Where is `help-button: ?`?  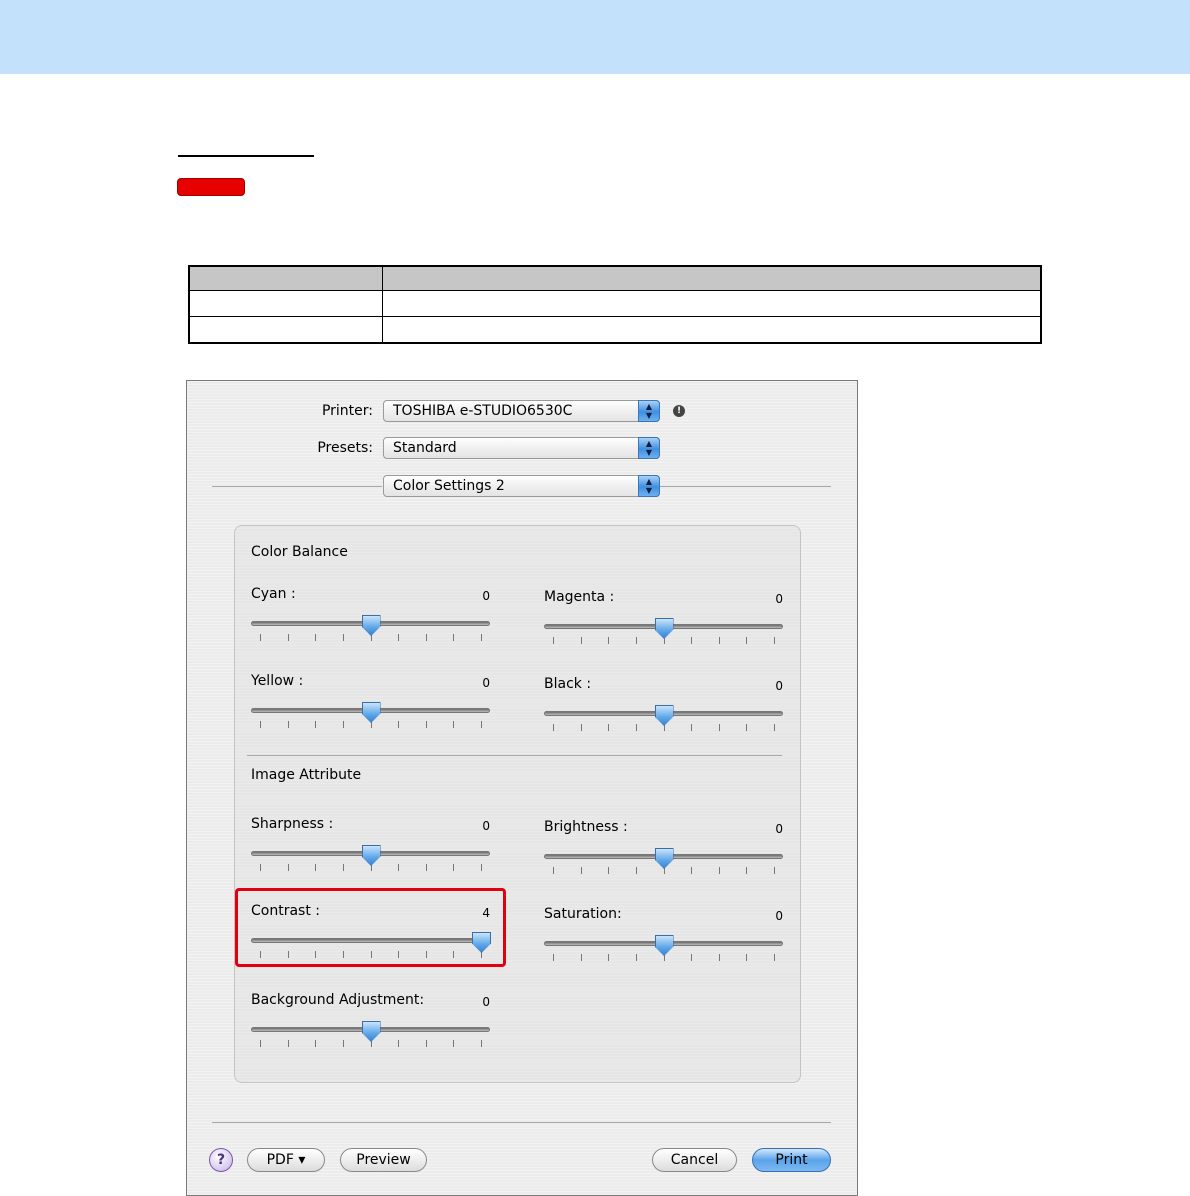 help-button: ? is located at coordinates (221, 1160).